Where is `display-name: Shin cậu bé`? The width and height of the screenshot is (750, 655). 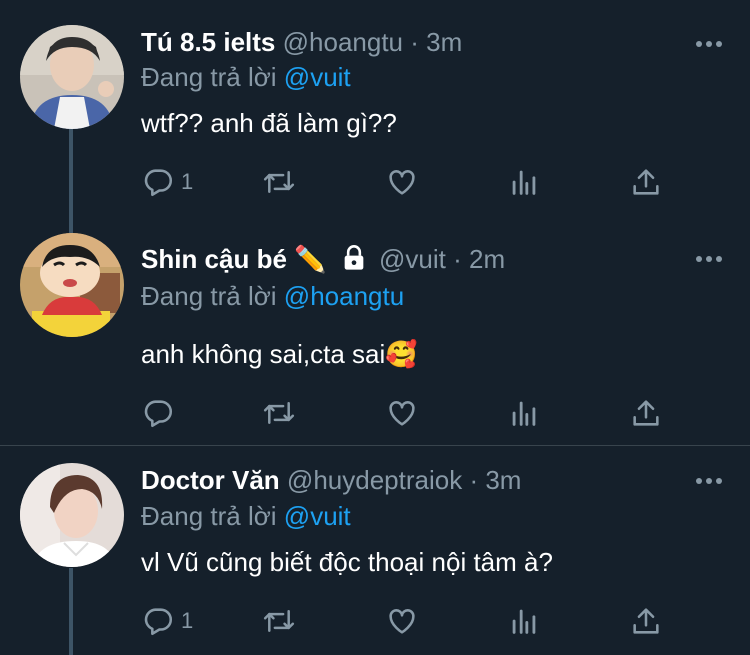
display-name: Shin cậu bé is located at coordinates (214, 259).